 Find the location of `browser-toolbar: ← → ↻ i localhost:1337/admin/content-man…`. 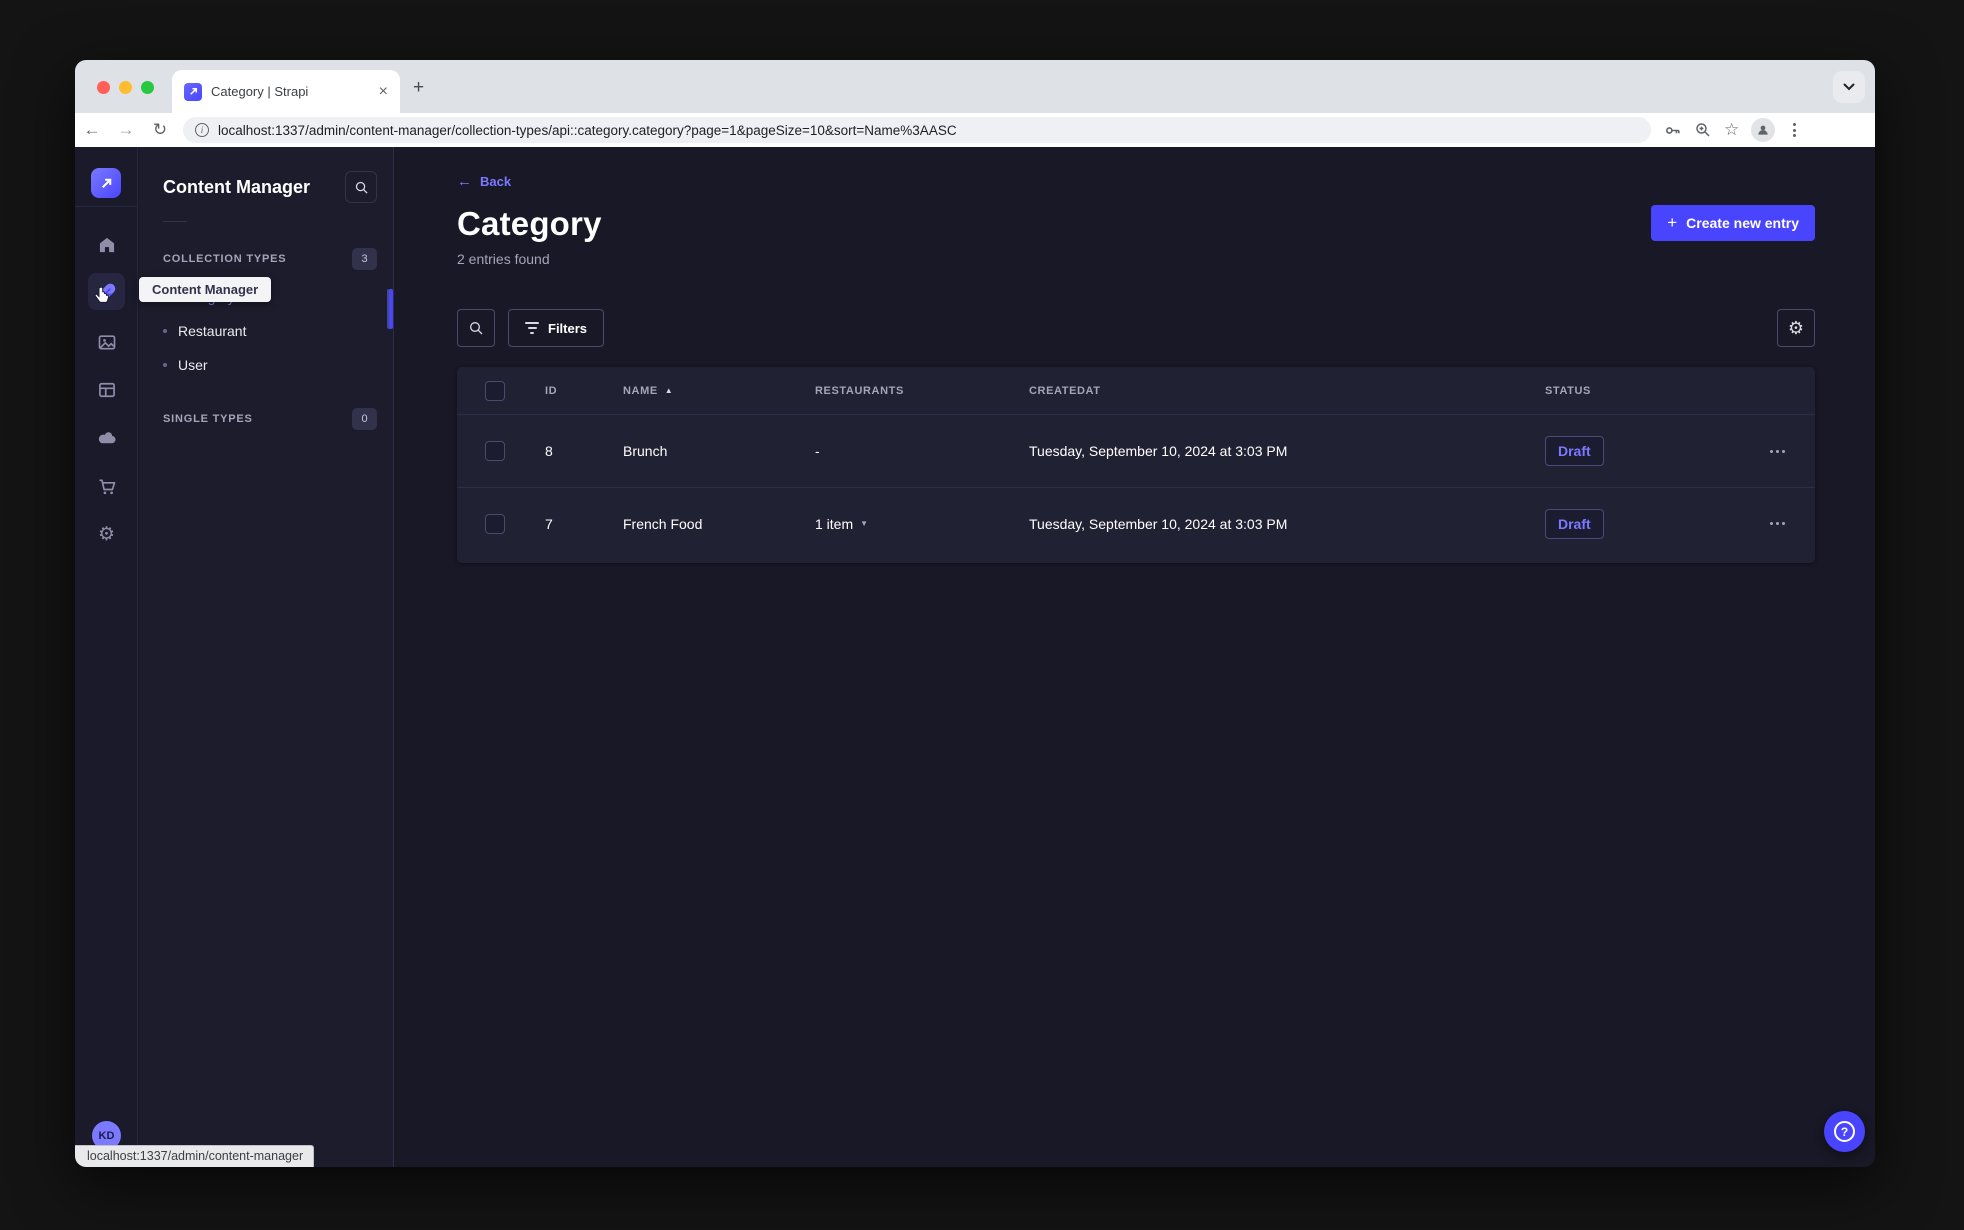

browser-toolbar: ← → ↻ i localhost:1337/admin/content-man… is located at coordinates (975, 130).